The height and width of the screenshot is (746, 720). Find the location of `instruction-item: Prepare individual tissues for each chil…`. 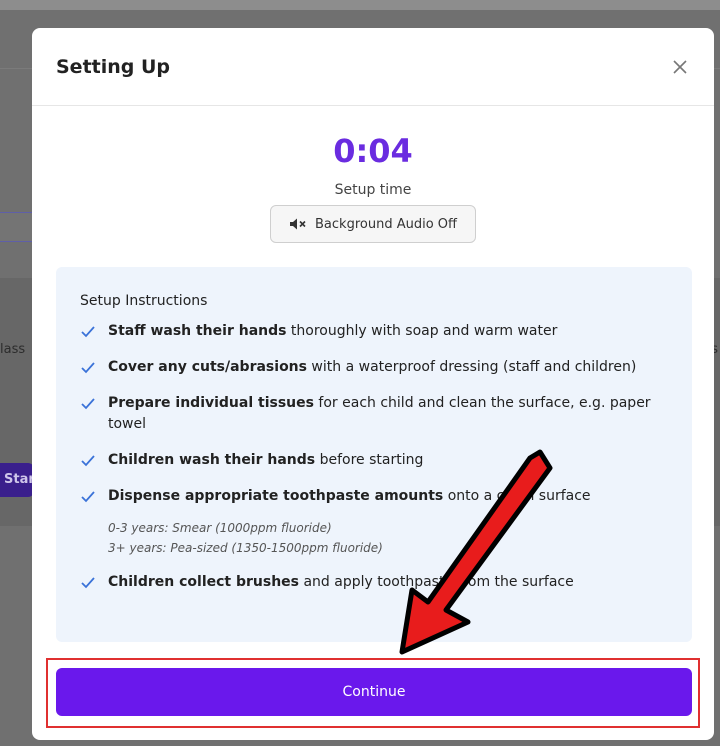

instruction-item: Prepare individual tissues for each chil… is located at coordinates (374, 414).